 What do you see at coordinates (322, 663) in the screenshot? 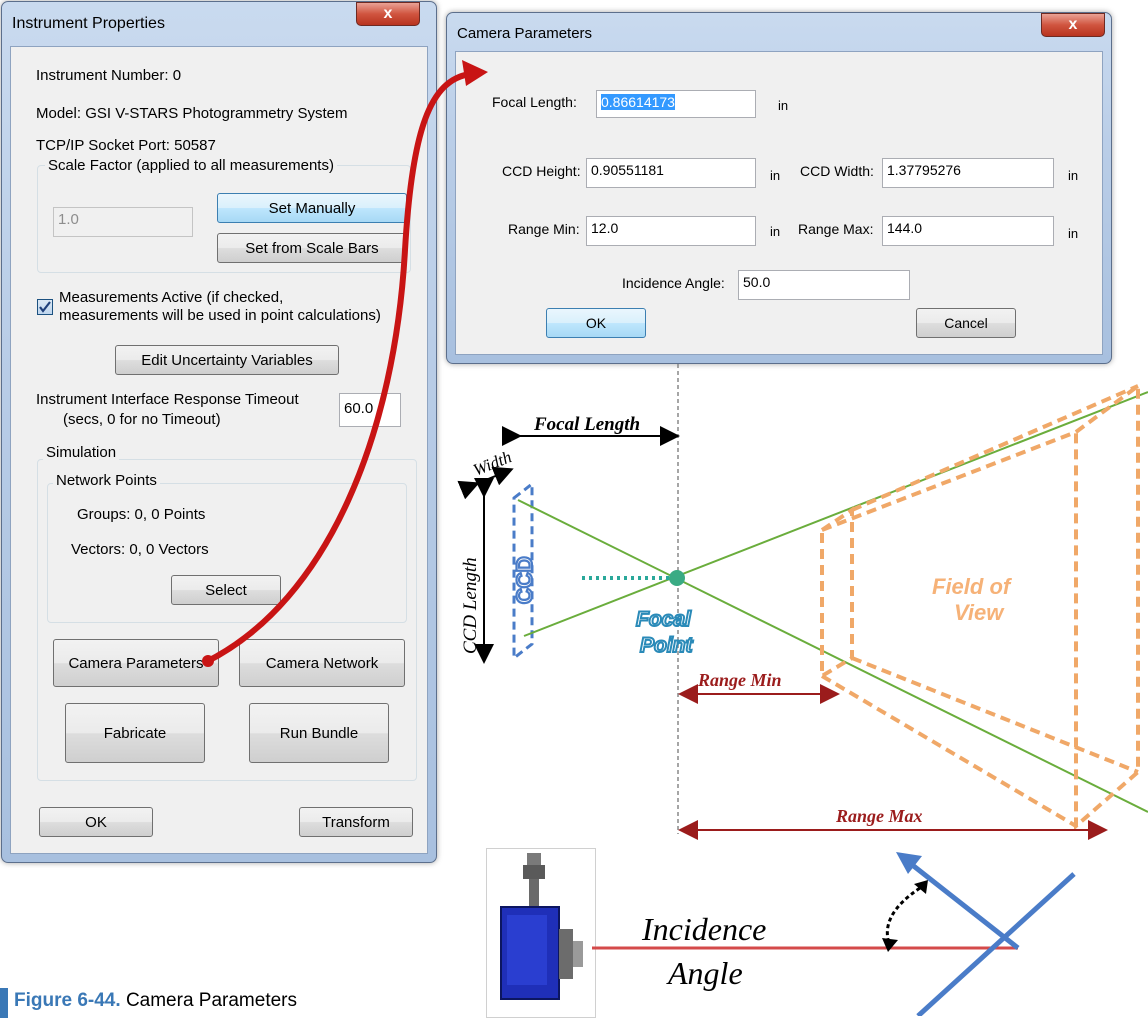
I see `camera-network-button: Camera Network` at bounding box center [322, 663].